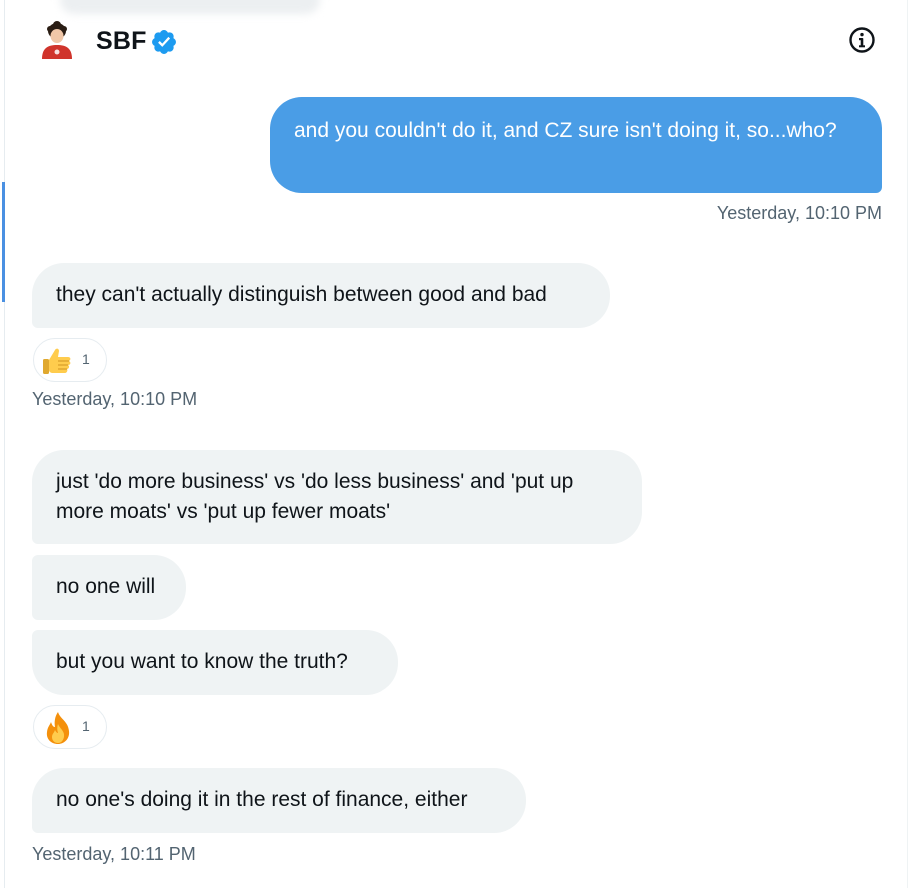  Describe the element at coordinates (121, 41) in the screenshot. I see `contact-name: SBF` at that location.